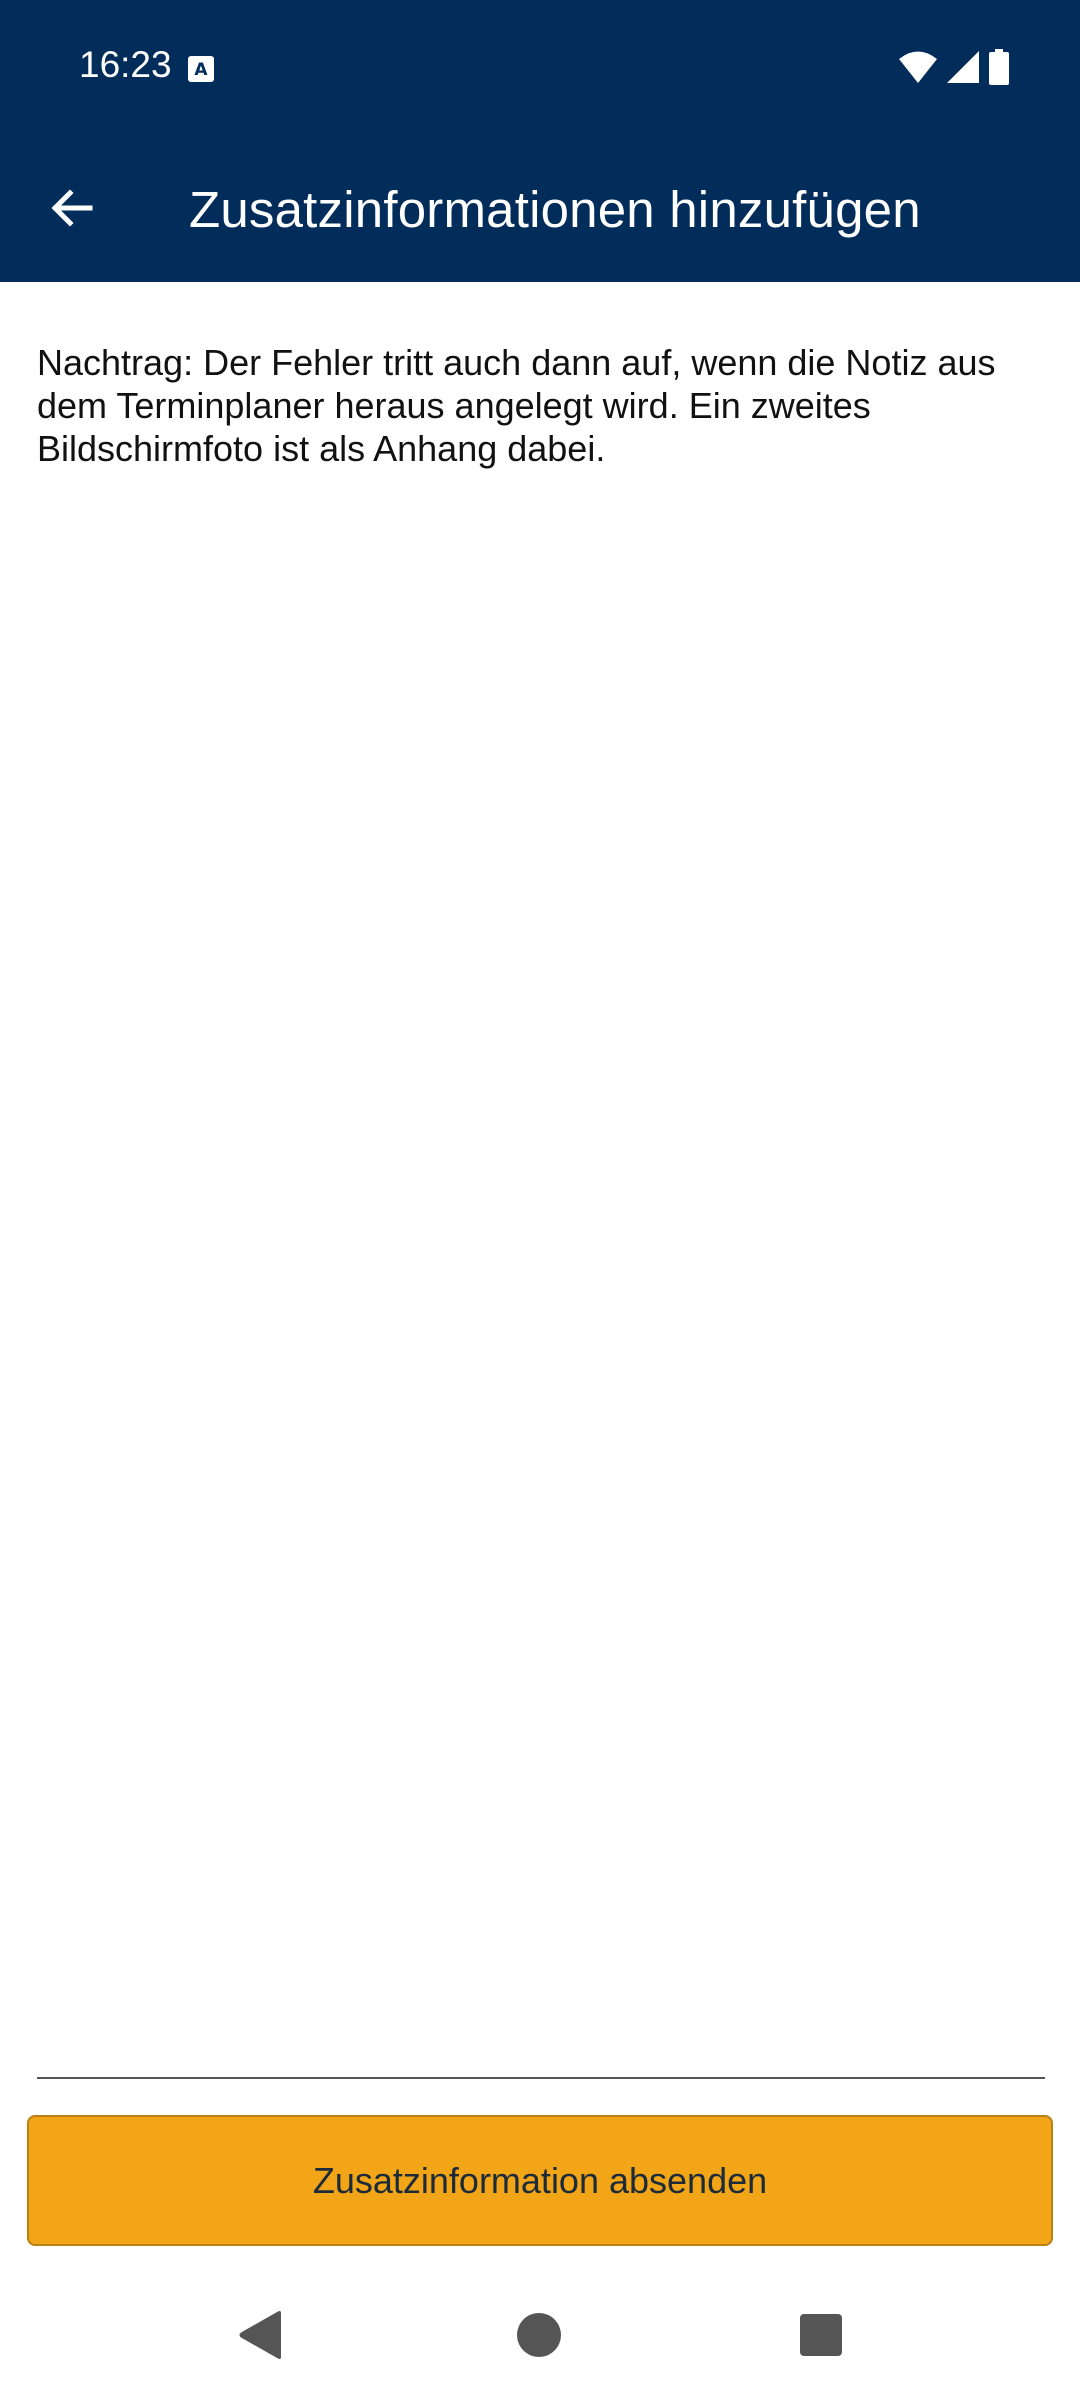 The height and width of the screenshot is (2400, 1080). I want to click on nav-home-icon, so click(539, 2335).